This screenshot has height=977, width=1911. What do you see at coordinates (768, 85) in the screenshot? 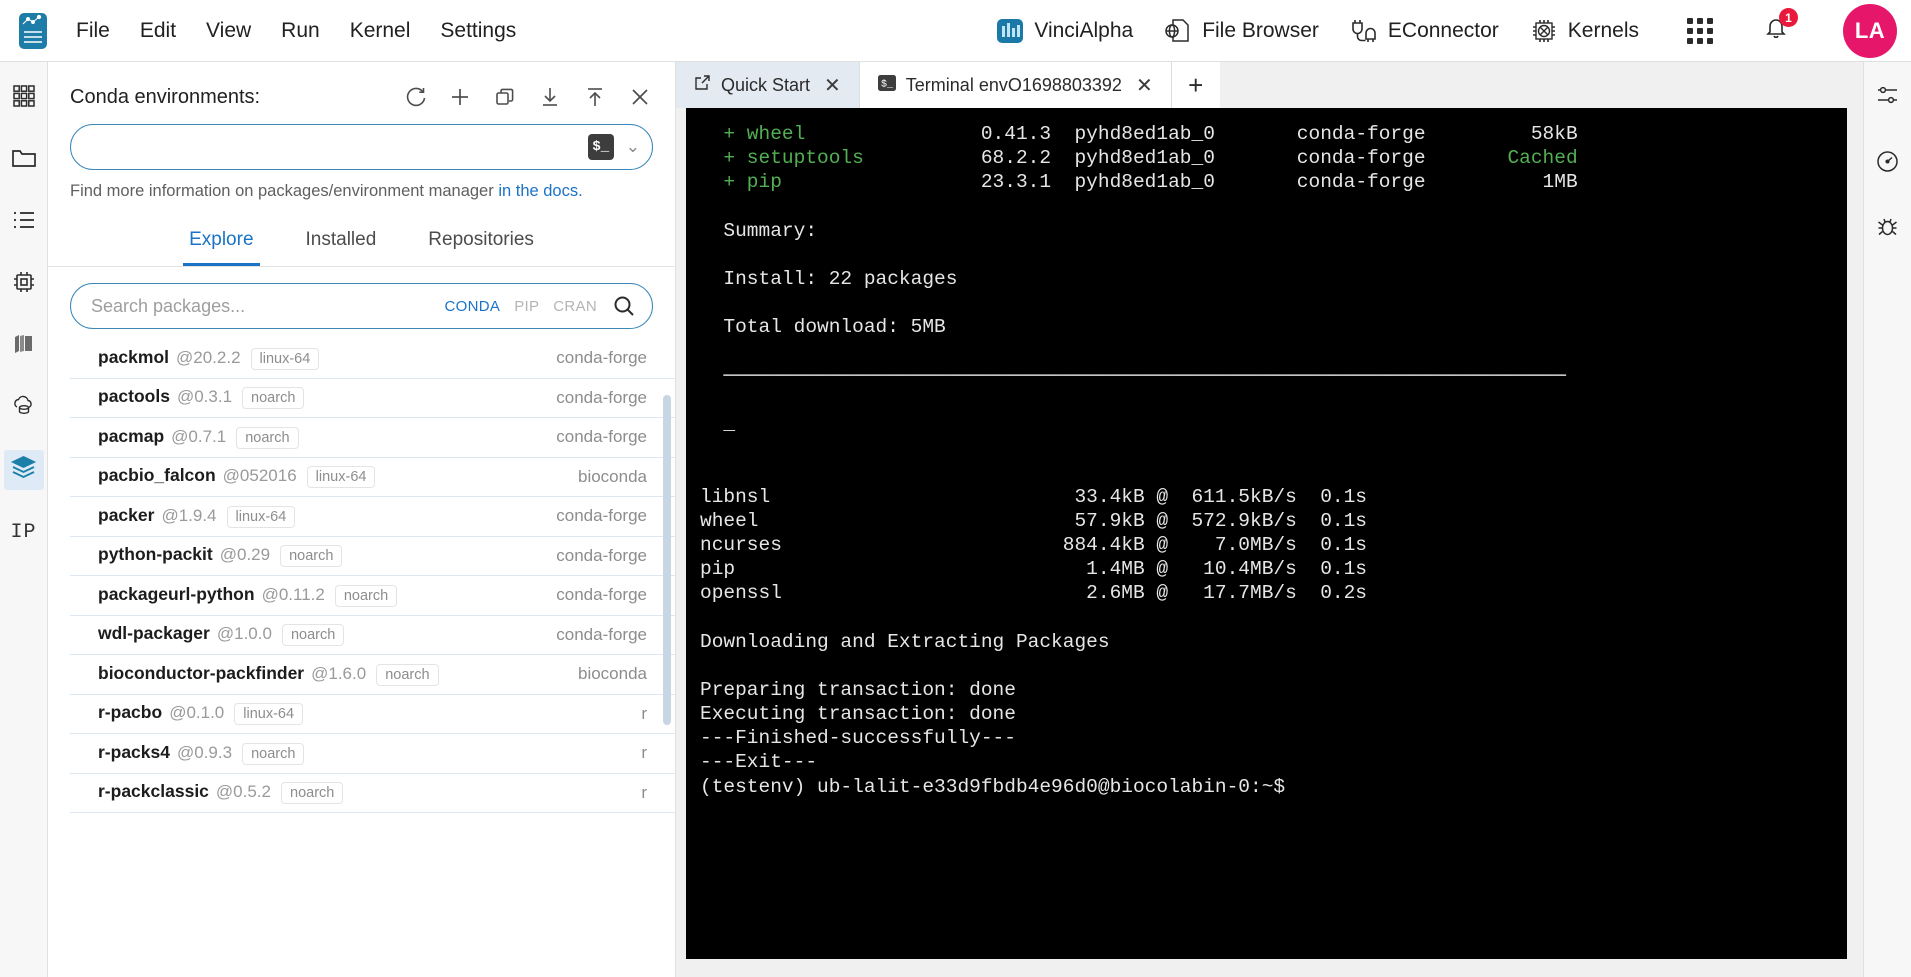
I see `tab-quick-start: Quick Start ✕` at bounding box center [768, 85].